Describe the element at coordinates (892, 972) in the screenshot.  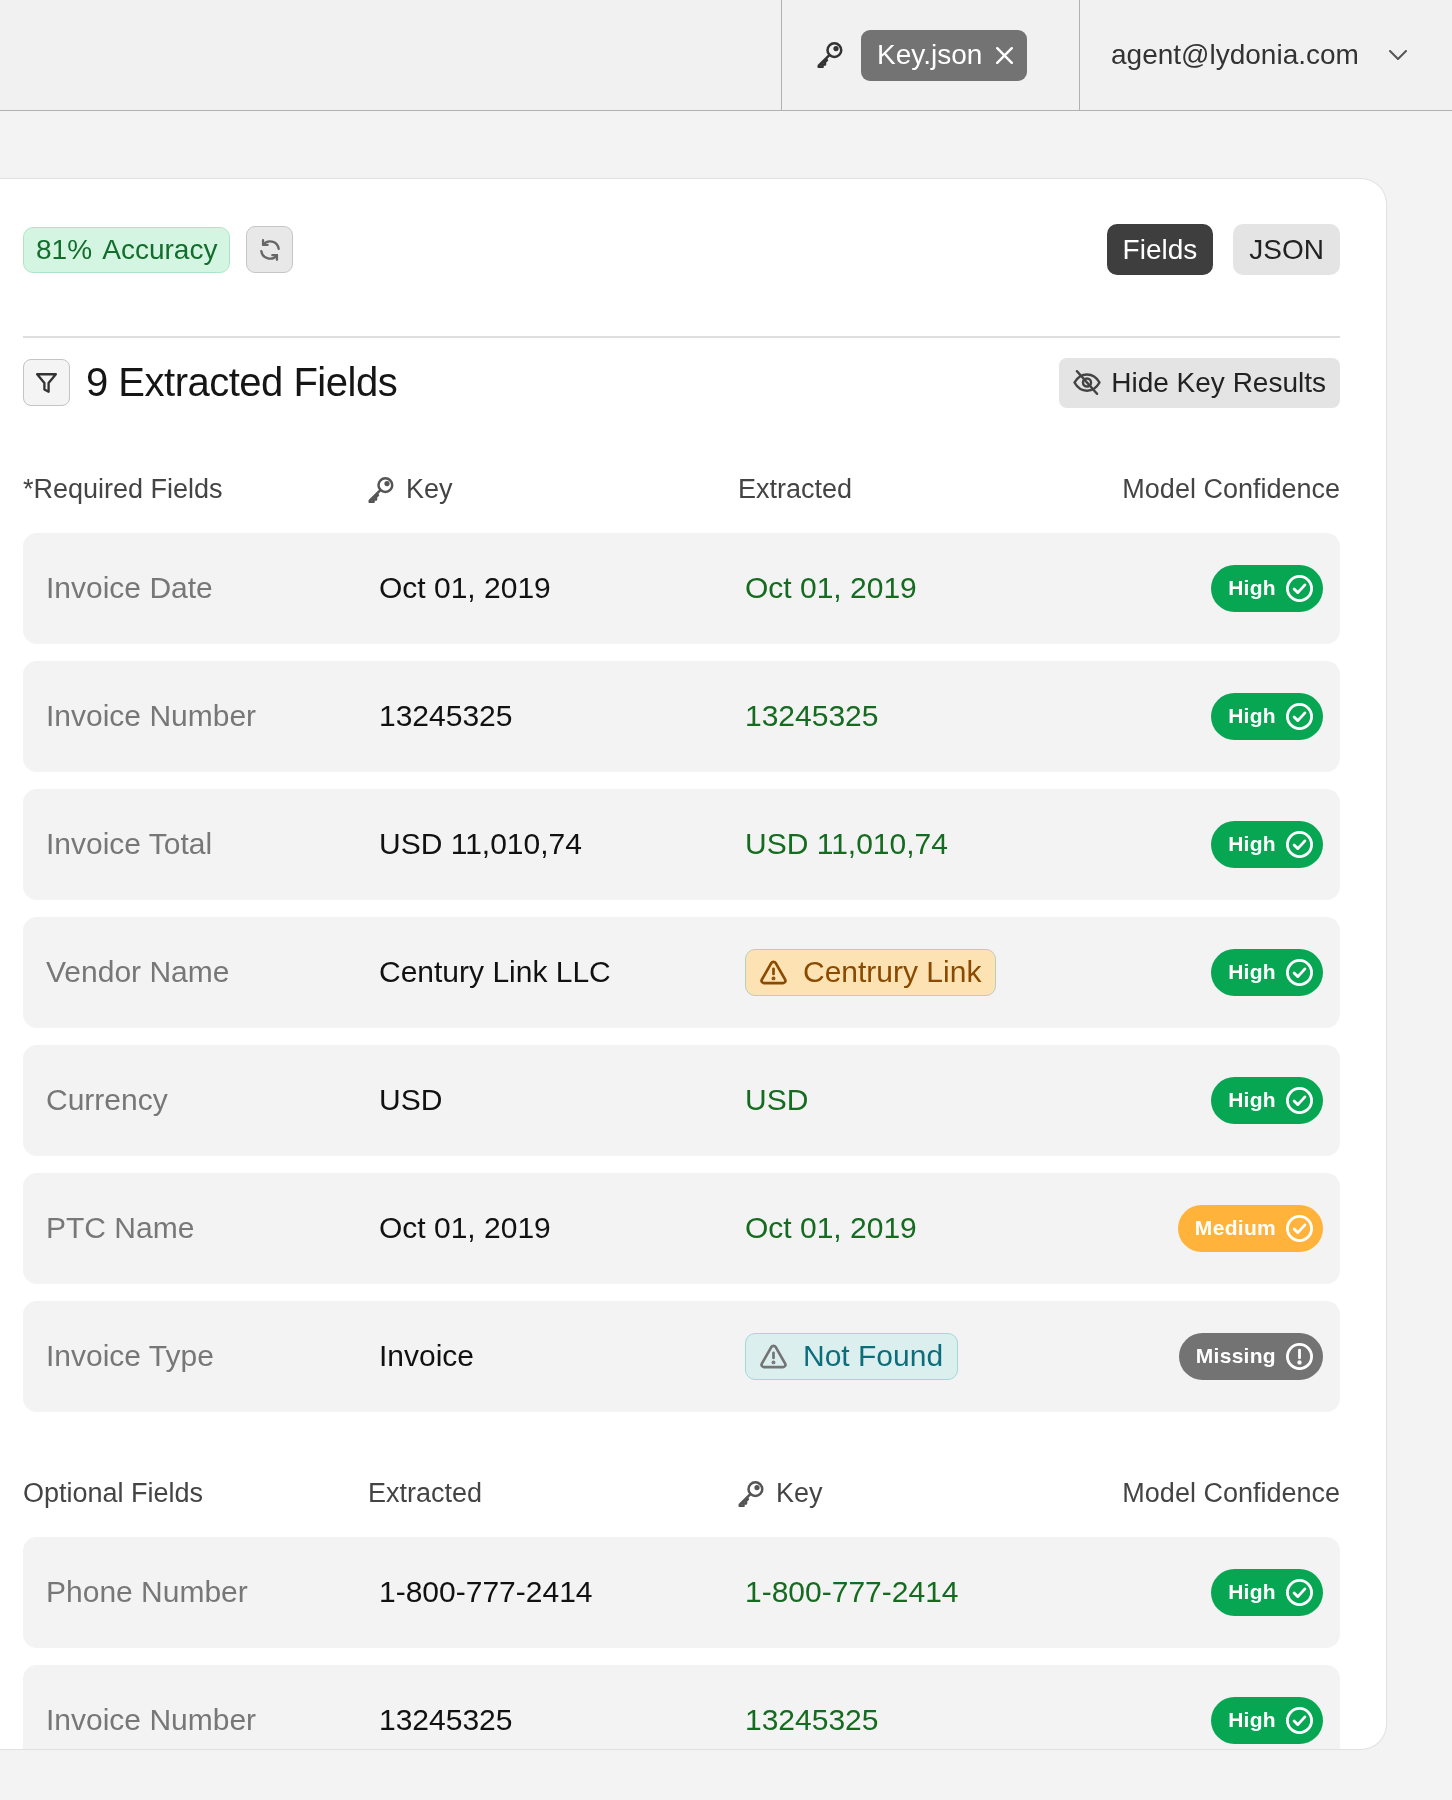
I see `result-value: Centrury Link` at that location.